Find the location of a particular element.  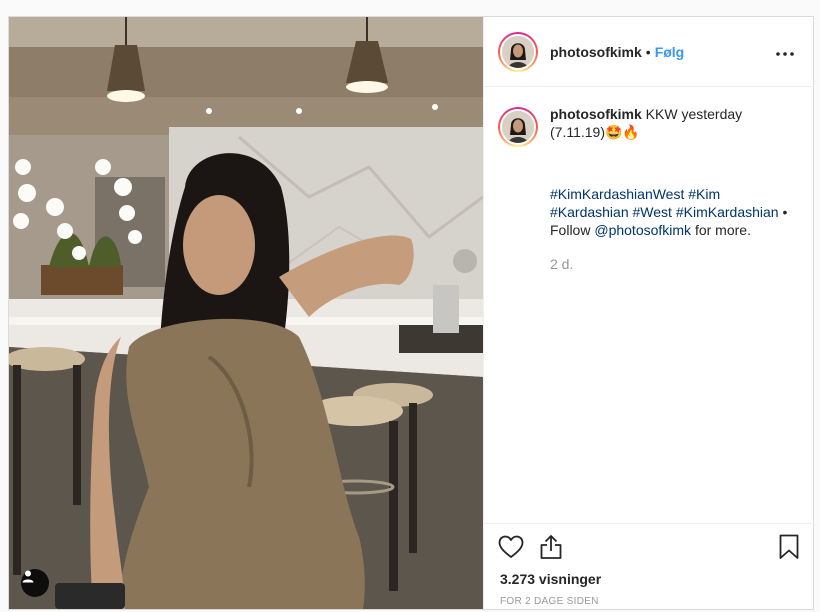

post-header: photosofkimk • Følg is located at coordinates (648, 52).